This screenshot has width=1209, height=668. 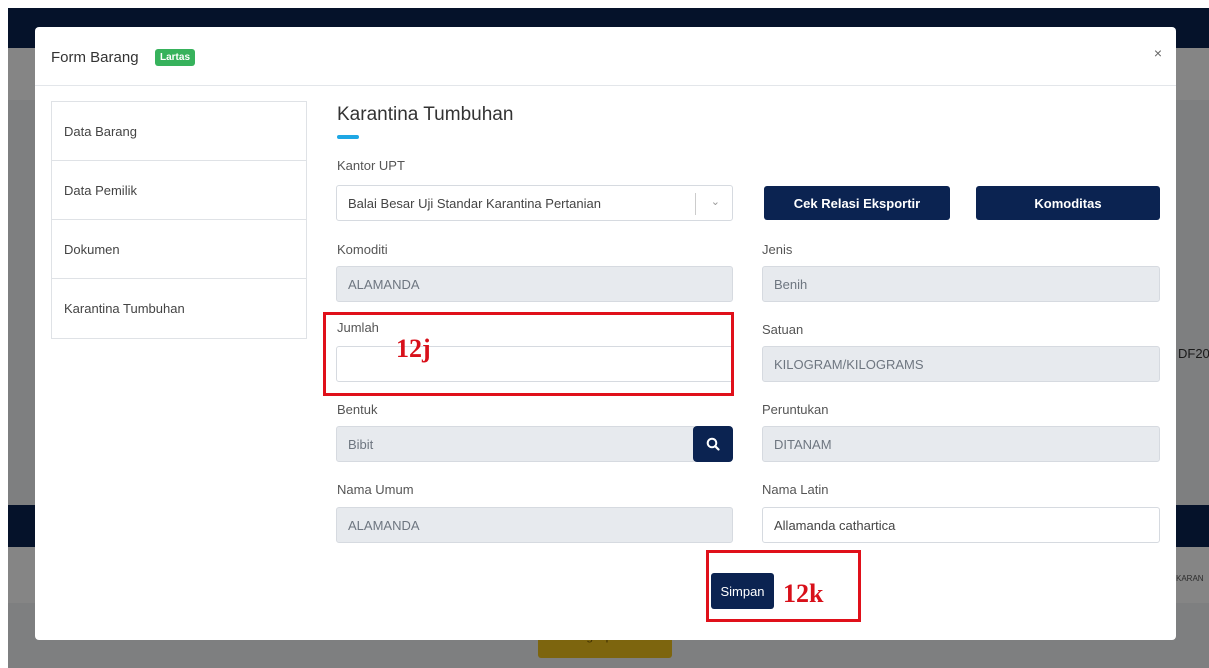 What do you see at coordinates (175, 57) in the screenshot?
I see `lartas-badge: Lartas` at bounding box center [175, 57].